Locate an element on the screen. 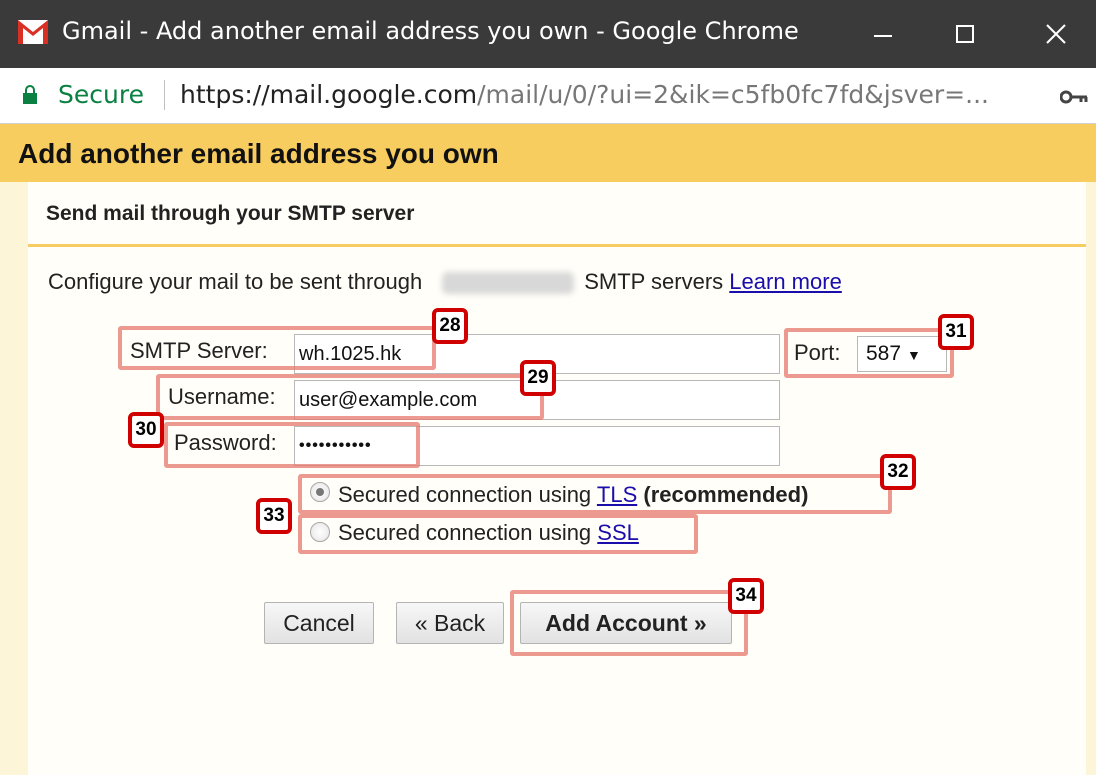  maximize-icon is located at coordinates (965, 34).